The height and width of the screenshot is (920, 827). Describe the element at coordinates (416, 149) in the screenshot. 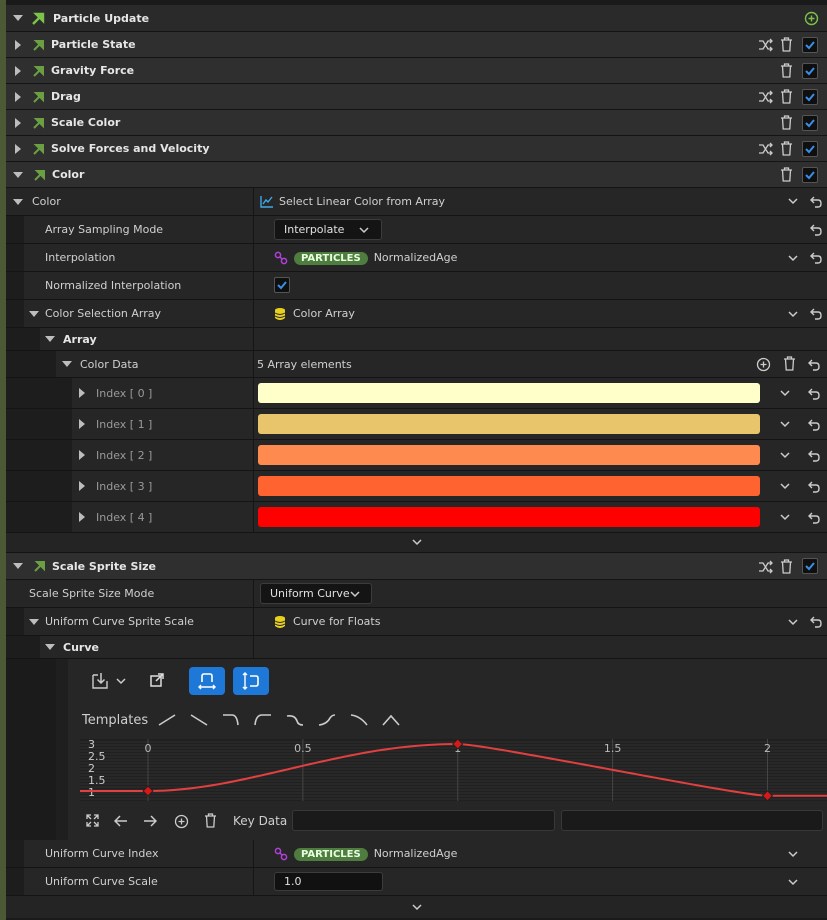

I see `module-row-solve-forces: Solve Forces and Velocity` at that location.